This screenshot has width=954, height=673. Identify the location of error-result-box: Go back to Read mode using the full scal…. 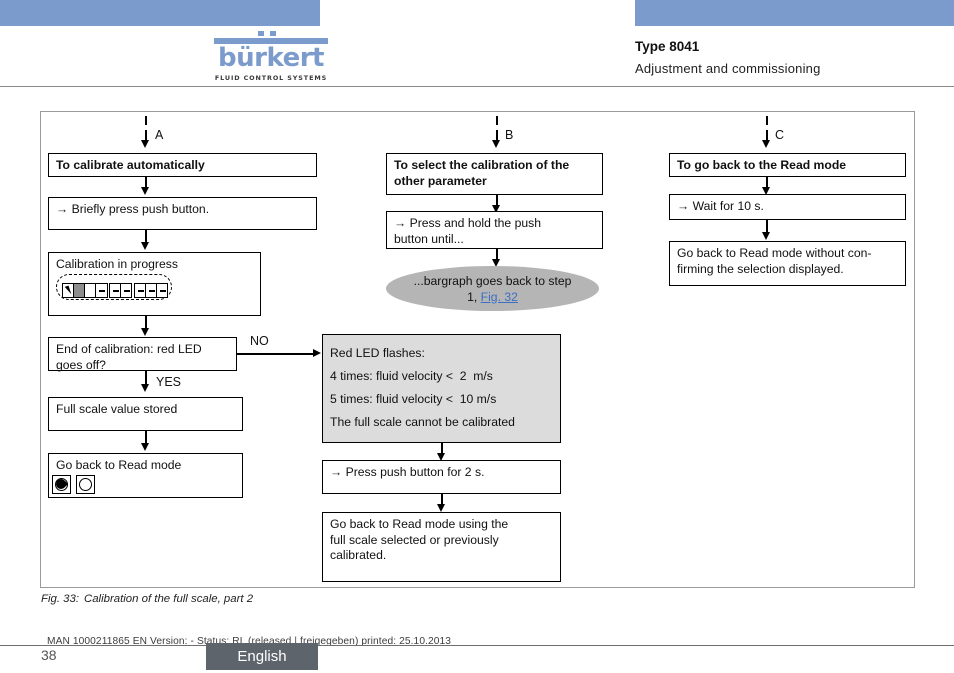
(441, 547).